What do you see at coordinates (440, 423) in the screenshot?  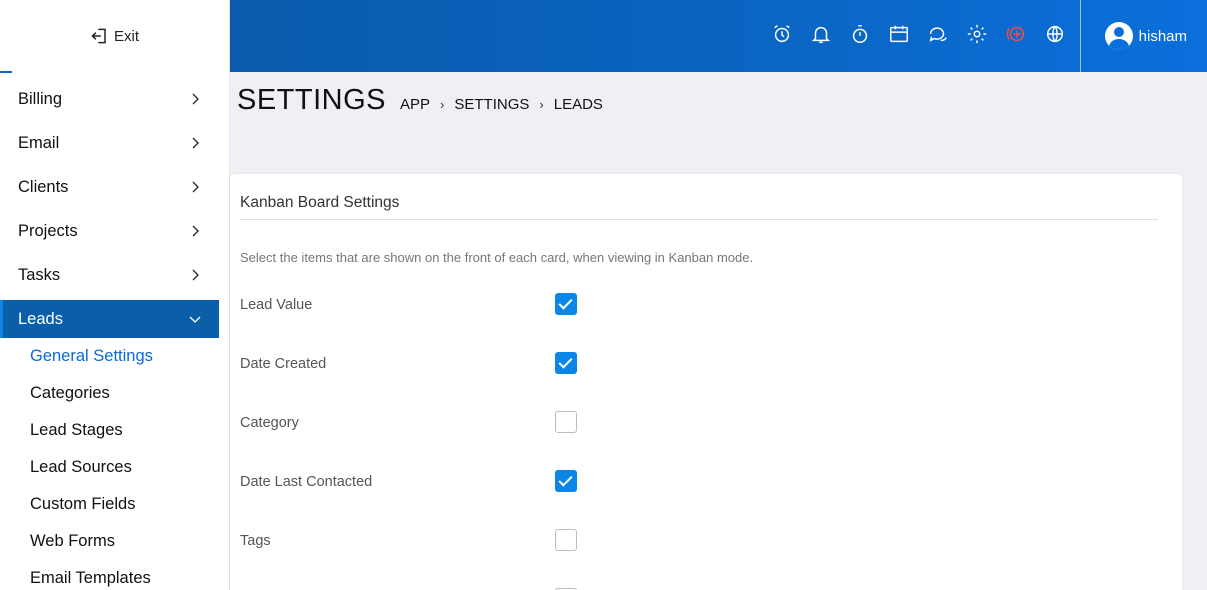 I see `setting-category: Category` at bounding box center [440, 423].